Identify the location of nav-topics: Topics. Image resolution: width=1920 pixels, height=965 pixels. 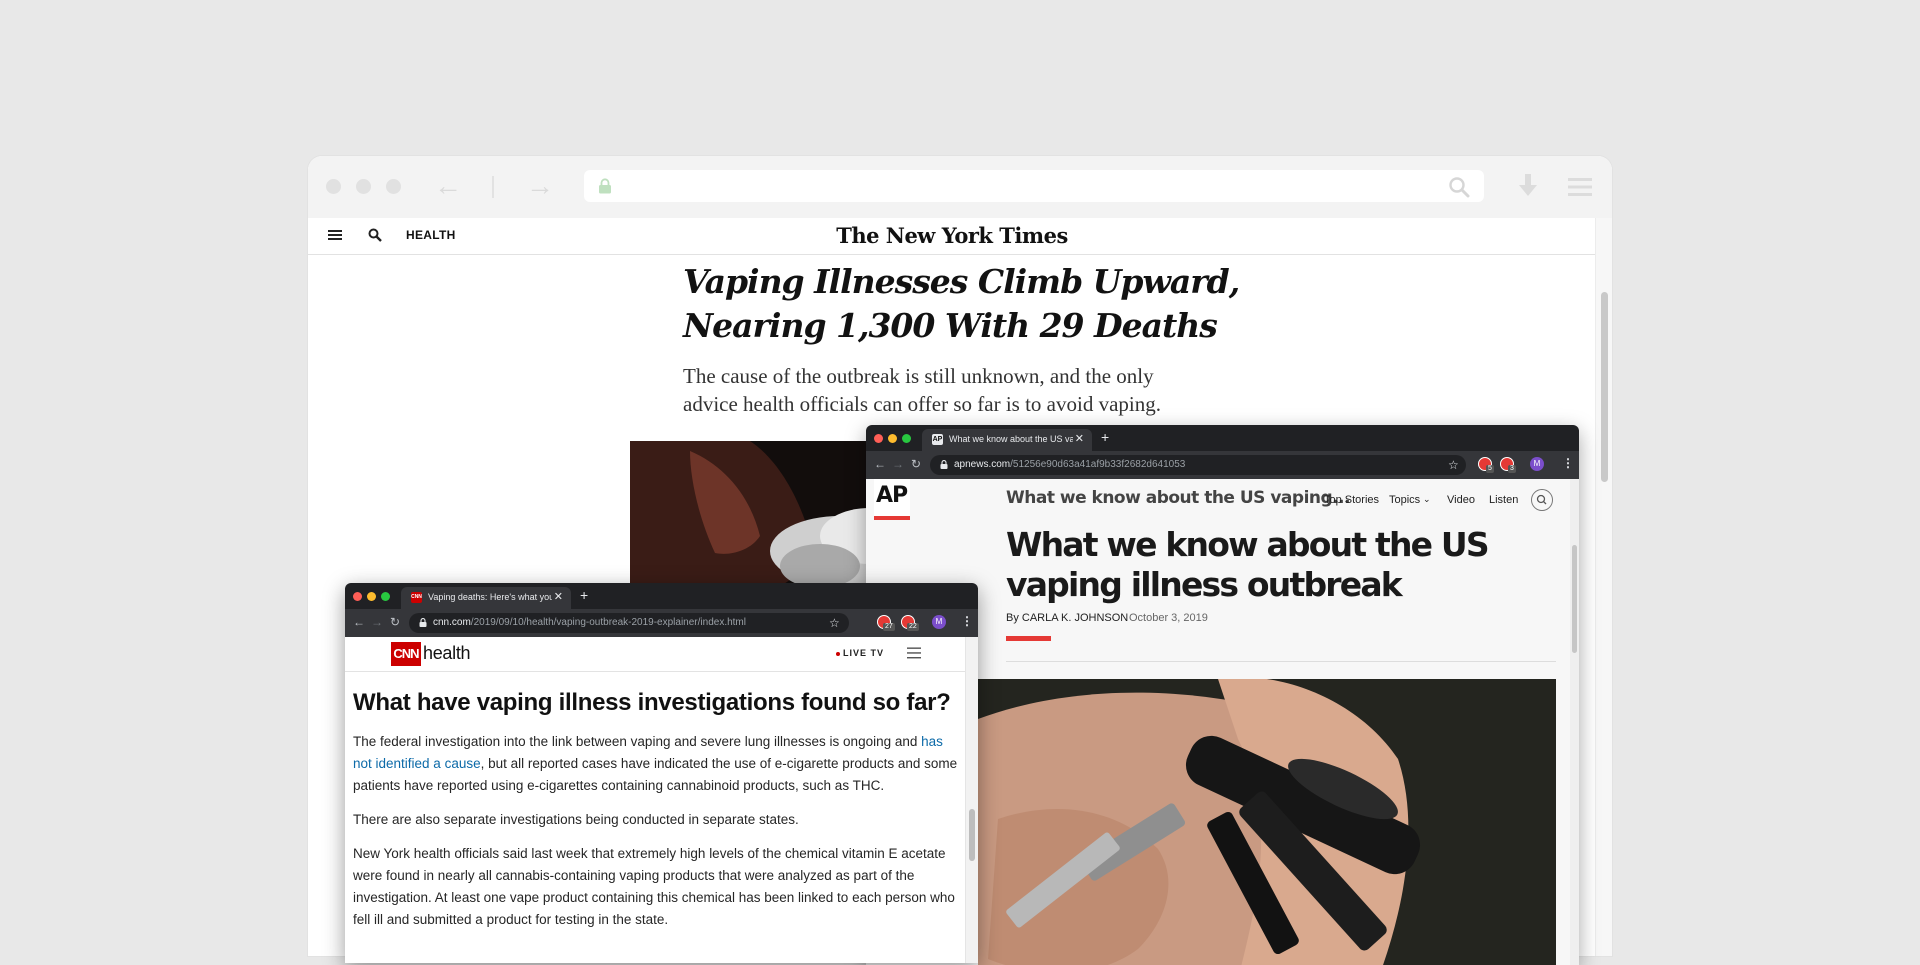
(1404, 500).